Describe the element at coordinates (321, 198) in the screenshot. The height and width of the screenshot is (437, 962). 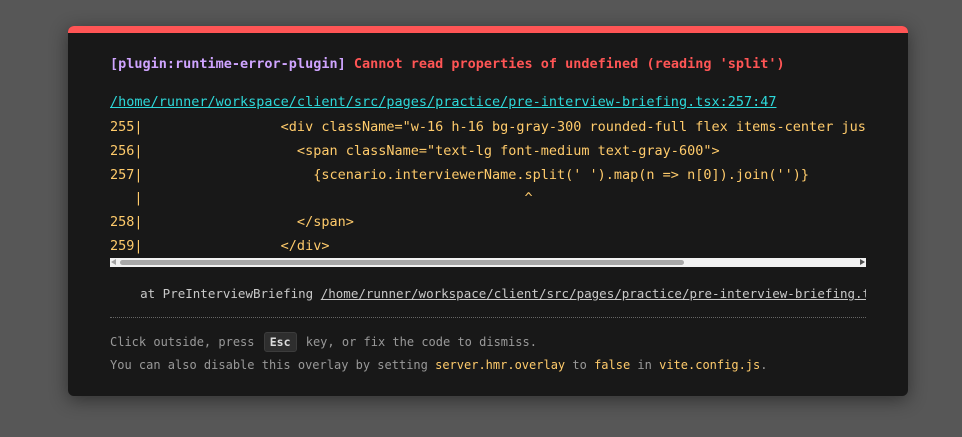
I see `code-line-caret: | ^` at that location.